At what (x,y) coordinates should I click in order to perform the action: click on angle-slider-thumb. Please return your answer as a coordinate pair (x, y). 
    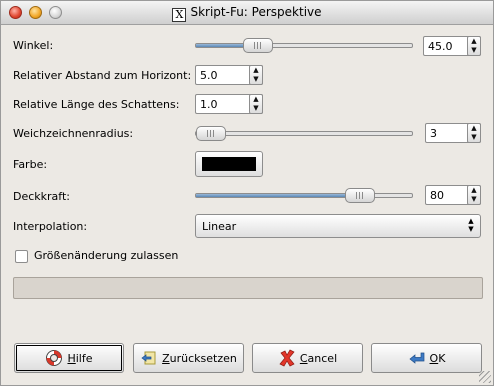
    Looking at the image, I should click on (258, 45).